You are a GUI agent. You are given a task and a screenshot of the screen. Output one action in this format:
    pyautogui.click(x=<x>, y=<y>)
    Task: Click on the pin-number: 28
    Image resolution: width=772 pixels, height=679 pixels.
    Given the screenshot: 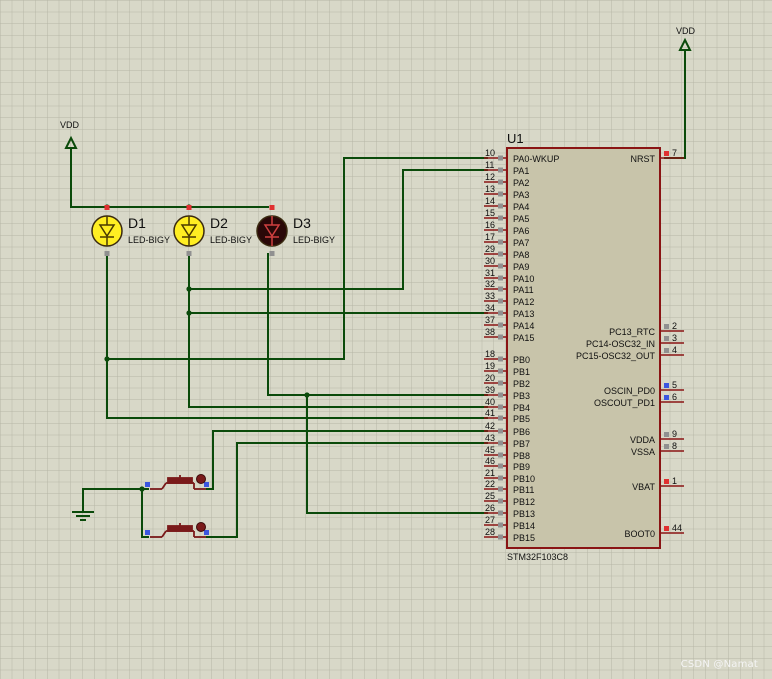 What is the action you would take?
    pyautogui.click(x=490, y=532)
    